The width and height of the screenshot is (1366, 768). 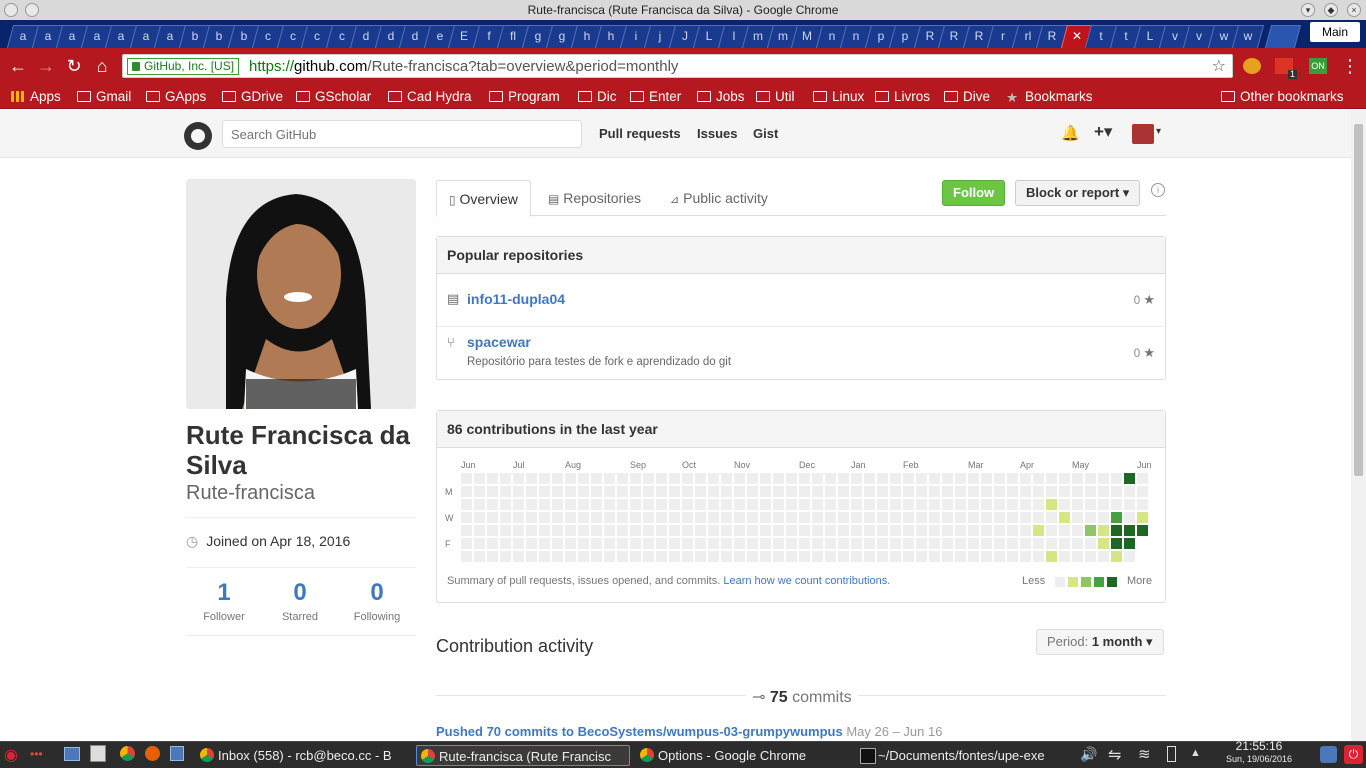 What do you see at coordinates (1286, 68) in the screenshot?
I see `extension-badge-icon: 1` at bounding box center [1286, 68].